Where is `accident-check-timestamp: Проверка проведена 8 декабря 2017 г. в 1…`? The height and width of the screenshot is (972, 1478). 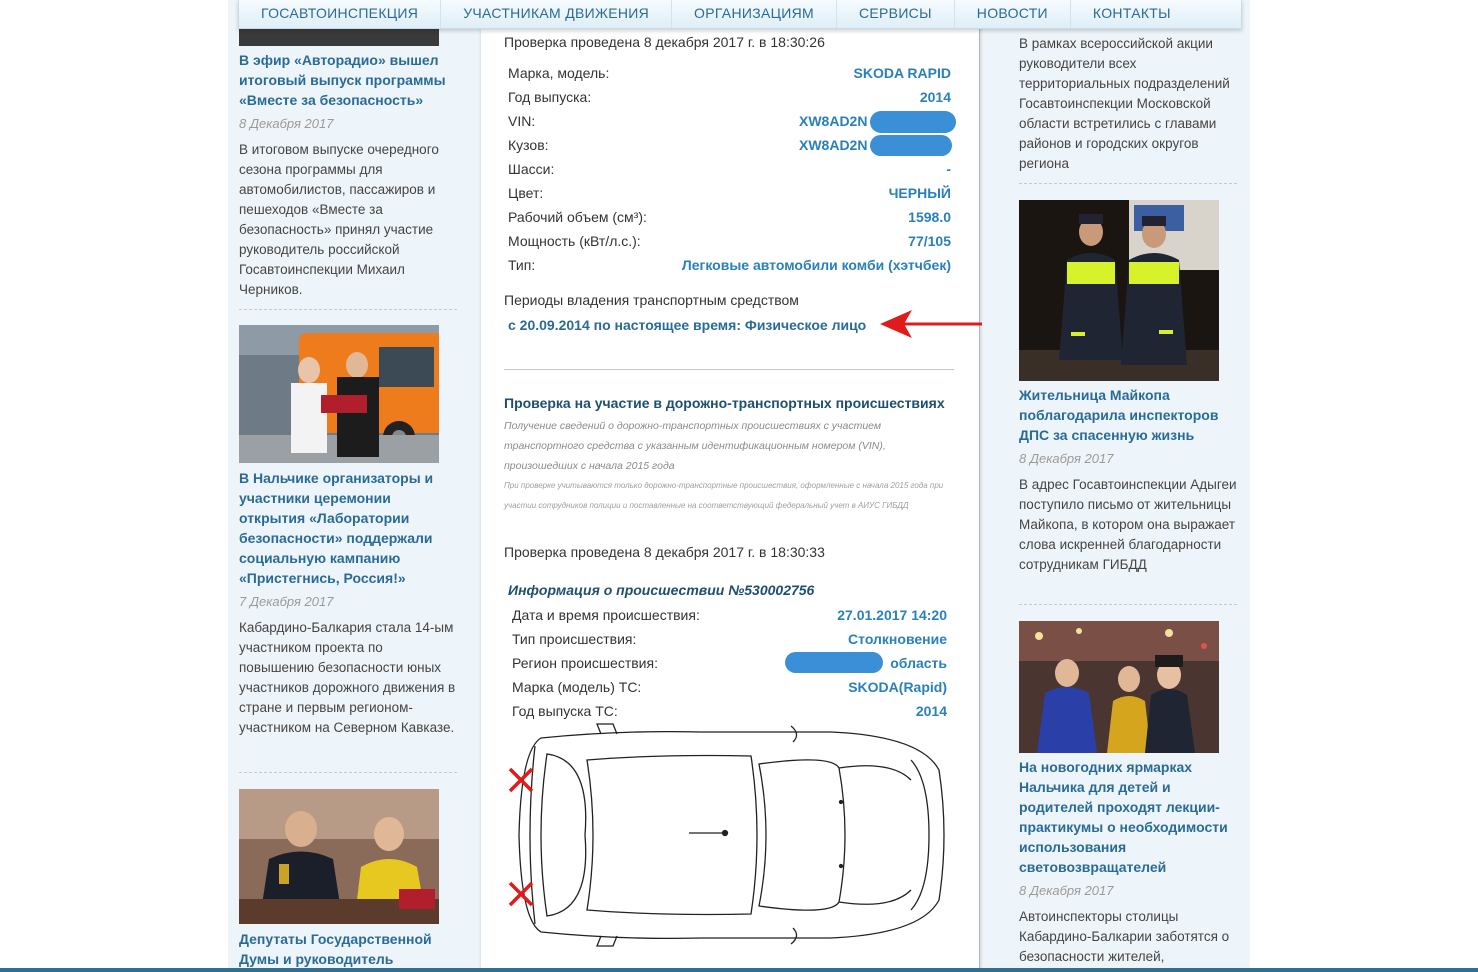 accident-check-timestamp: Проверка проведена 8 декабря 2017 г. в 1… is located at coordinates (664, 552).